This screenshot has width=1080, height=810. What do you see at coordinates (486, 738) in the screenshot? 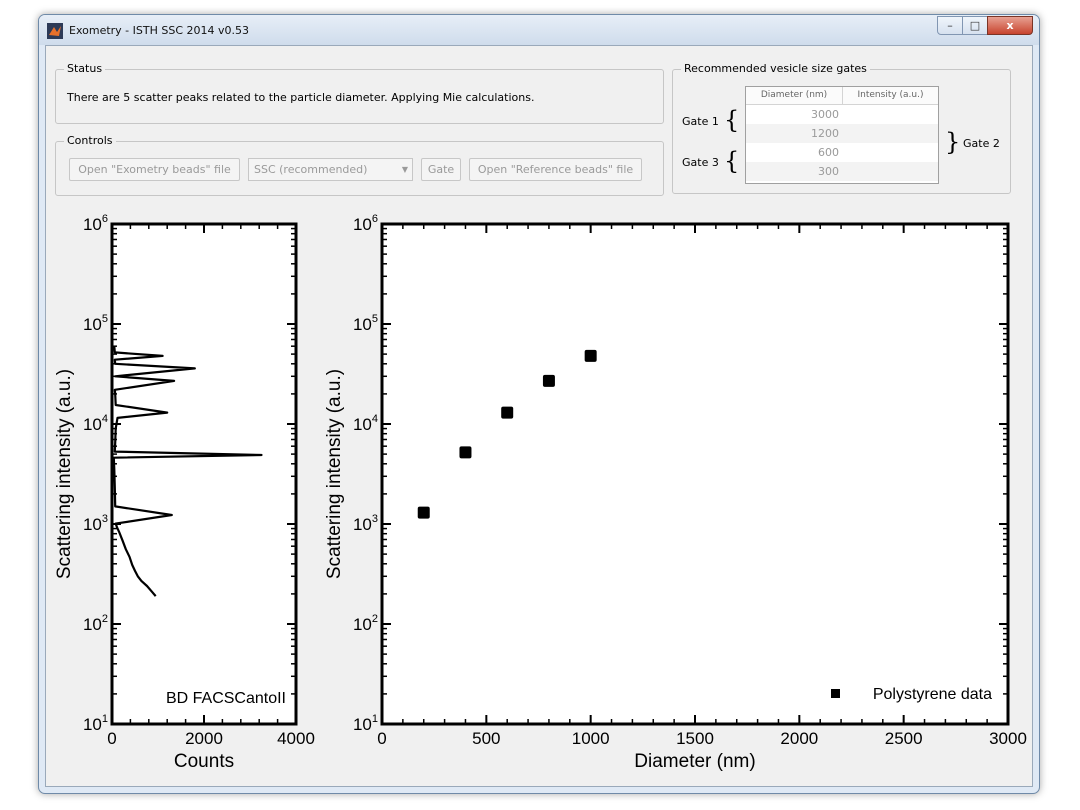
I see `scatter-x-tick-label: 500` at bounding box center [486, 738].